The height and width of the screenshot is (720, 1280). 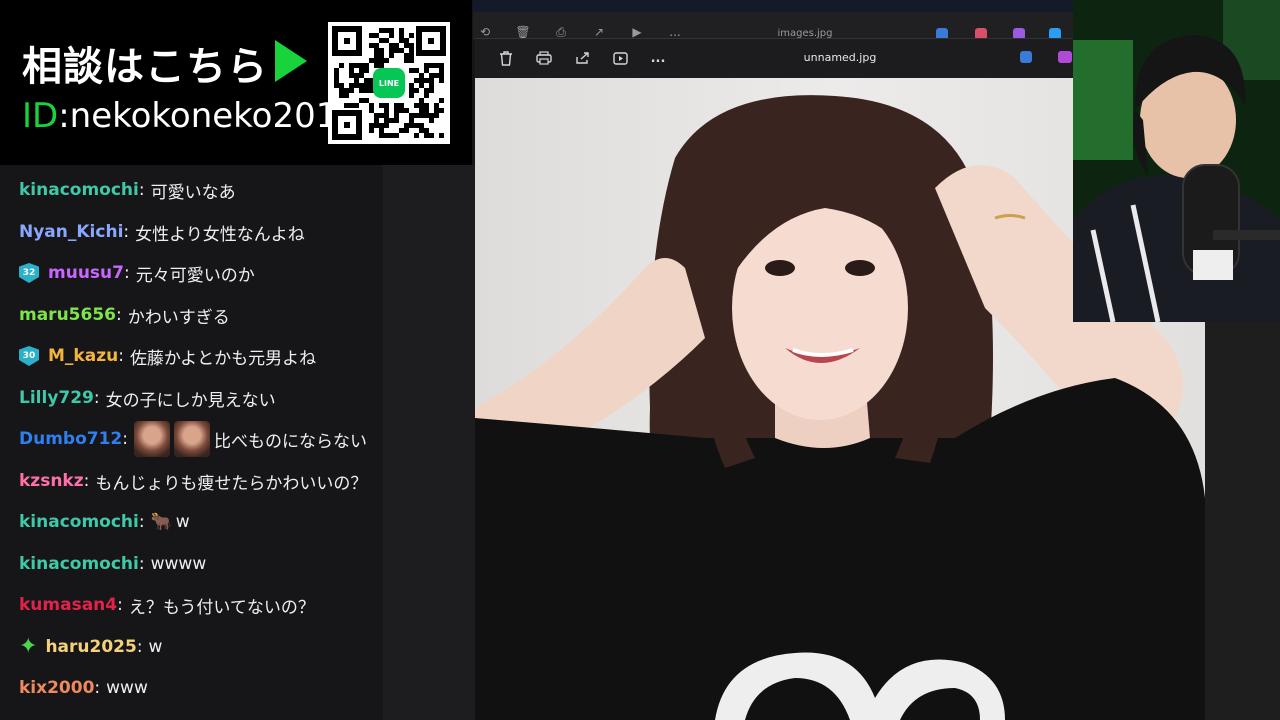 I want to click on chat-message: maru5656: かわいすぎる, so click(x=124, y=315).